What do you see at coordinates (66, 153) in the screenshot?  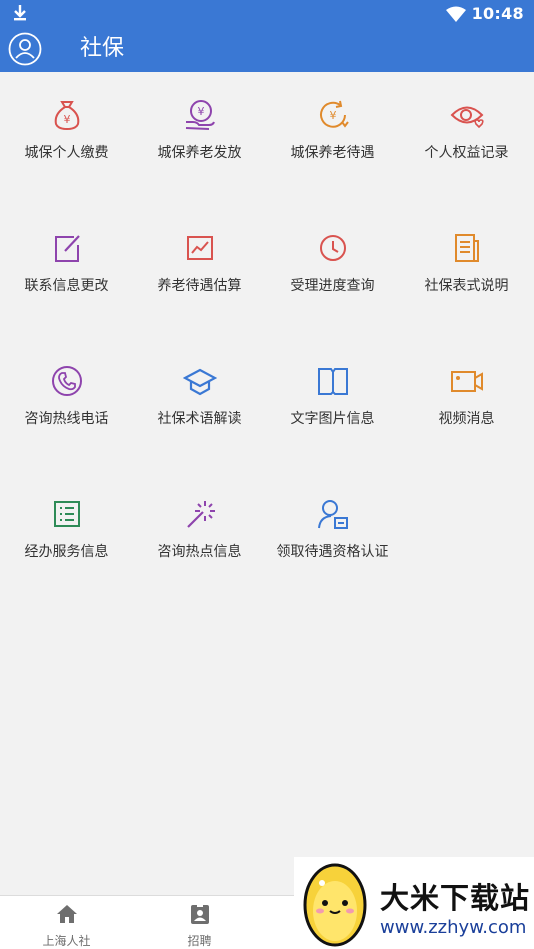 I see `grid-item-label: 城保个人缴费` at bounding box center [66, 153].